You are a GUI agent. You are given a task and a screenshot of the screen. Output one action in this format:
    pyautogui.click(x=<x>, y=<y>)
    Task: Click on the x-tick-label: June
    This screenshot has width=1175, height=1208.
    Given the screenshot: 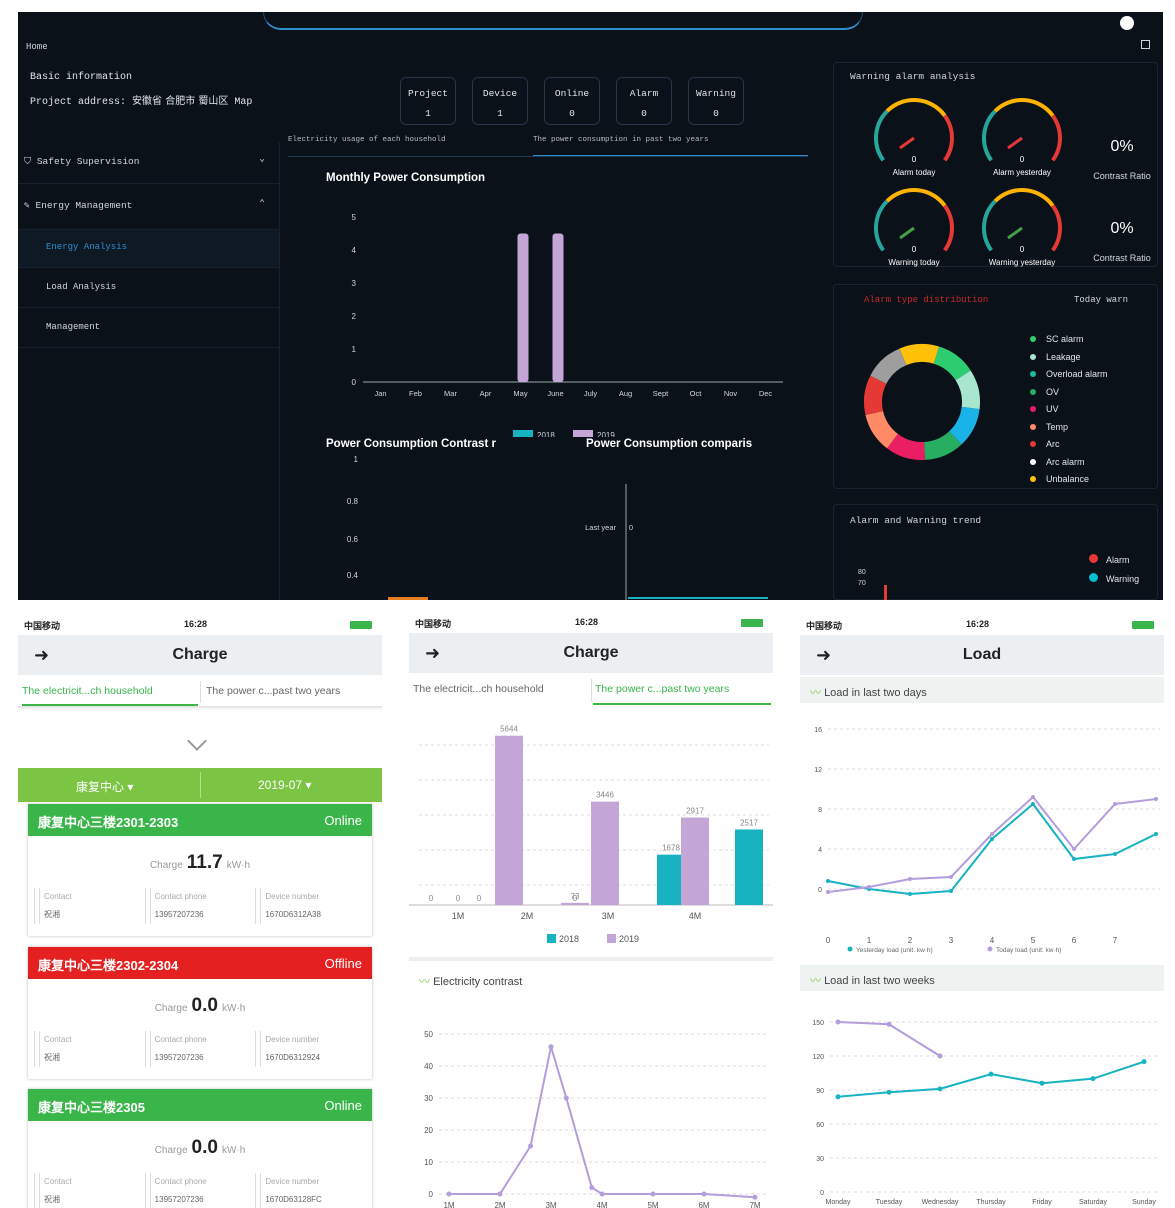 What is the action you would take?
    pyautogui.click(x=555, y=393)
    